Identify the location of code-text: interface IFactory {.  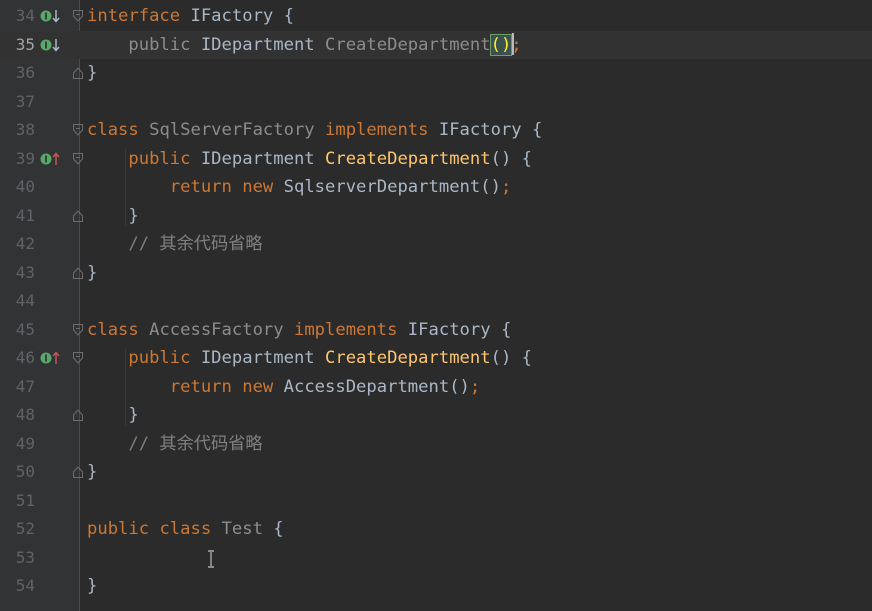
(190, 16).